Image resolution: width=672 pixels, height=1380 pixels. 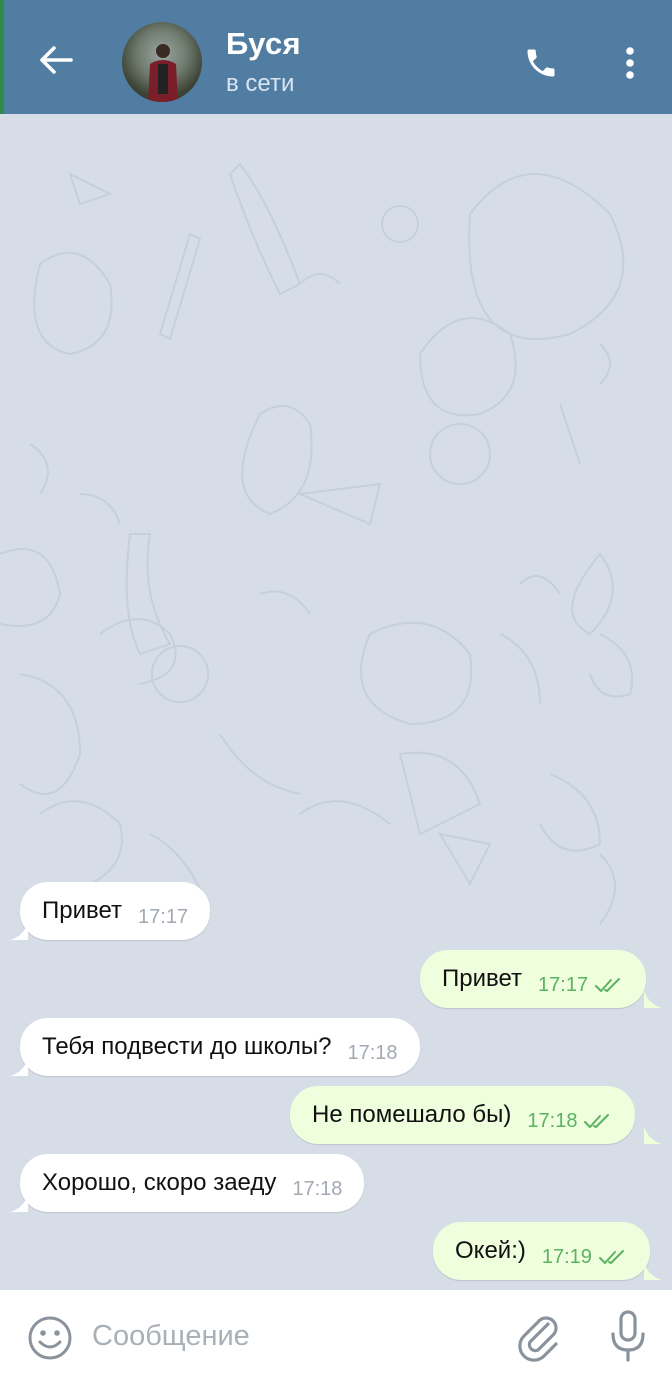 I want to click on voice-message-button, so click(x=628, y=1336).